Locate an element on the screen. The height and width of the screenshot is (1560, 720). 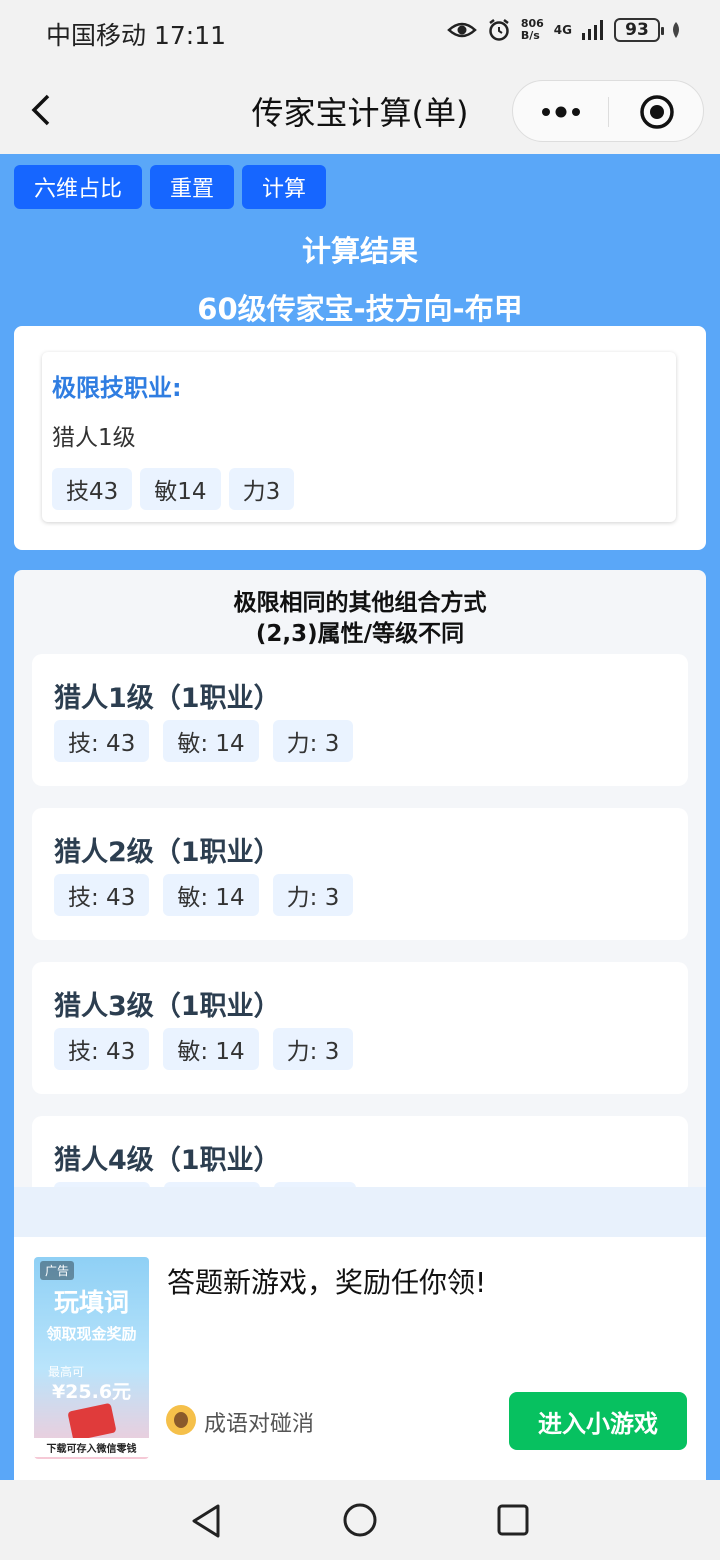
combination-item: 猎人2级（1职业） 技: 43 敏: 14 力: 3 is located at coordinates (360, 874).